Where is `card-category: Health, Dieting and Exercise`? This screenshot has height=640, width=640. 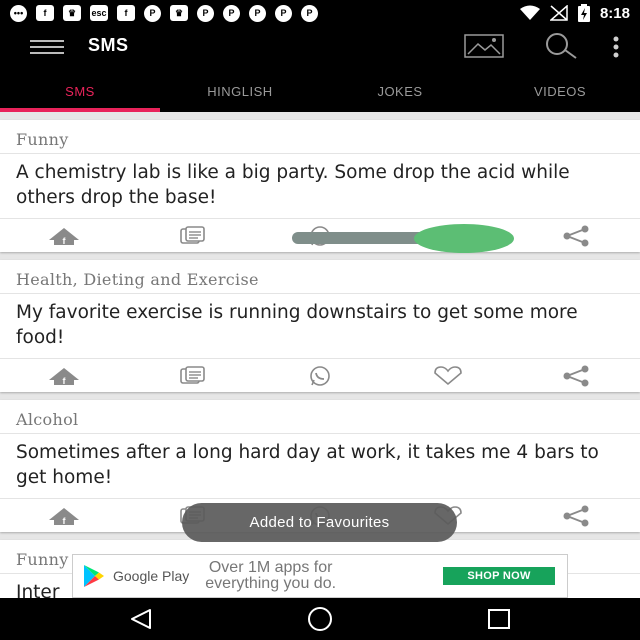 card-category: Health, Dieting and Exercise is located at coordinates (320, 277).